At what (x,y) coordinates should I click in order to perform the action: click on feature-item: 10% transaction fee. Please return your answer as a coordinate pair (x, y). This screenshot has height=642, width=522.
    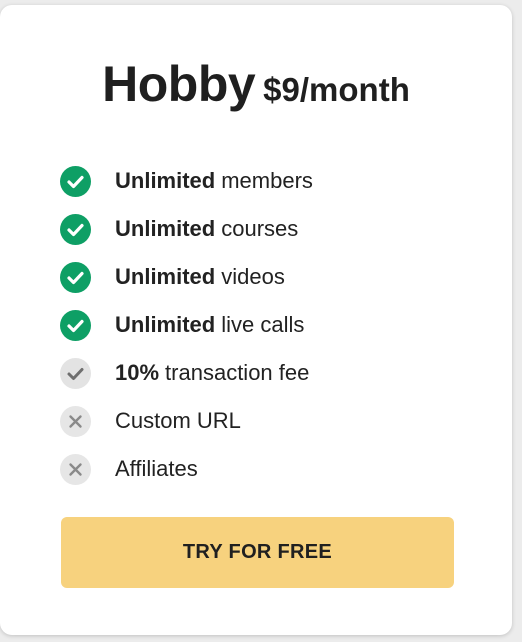
    Looking at the image, I should click on (186, 373).